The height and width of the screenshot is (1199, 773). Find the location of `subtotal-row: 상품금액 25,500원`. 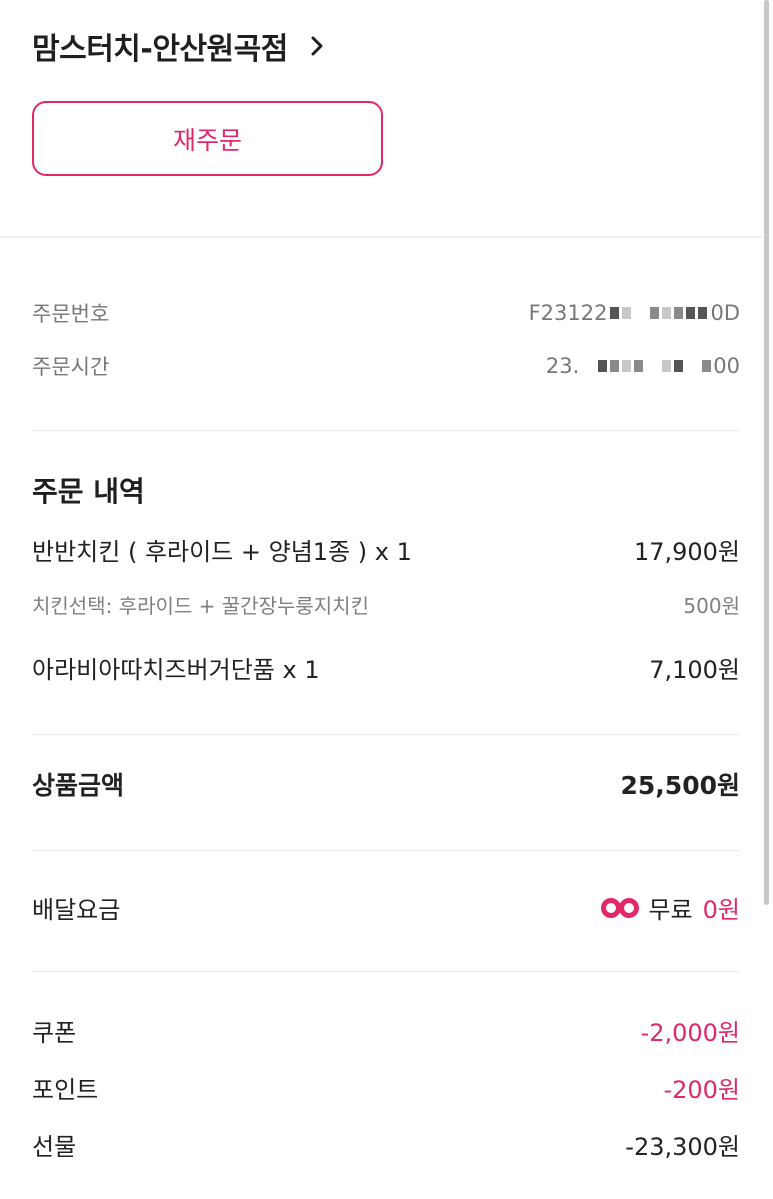

subtotal-row: 상품금액 25,500원 is located at coordinates (386, 784).